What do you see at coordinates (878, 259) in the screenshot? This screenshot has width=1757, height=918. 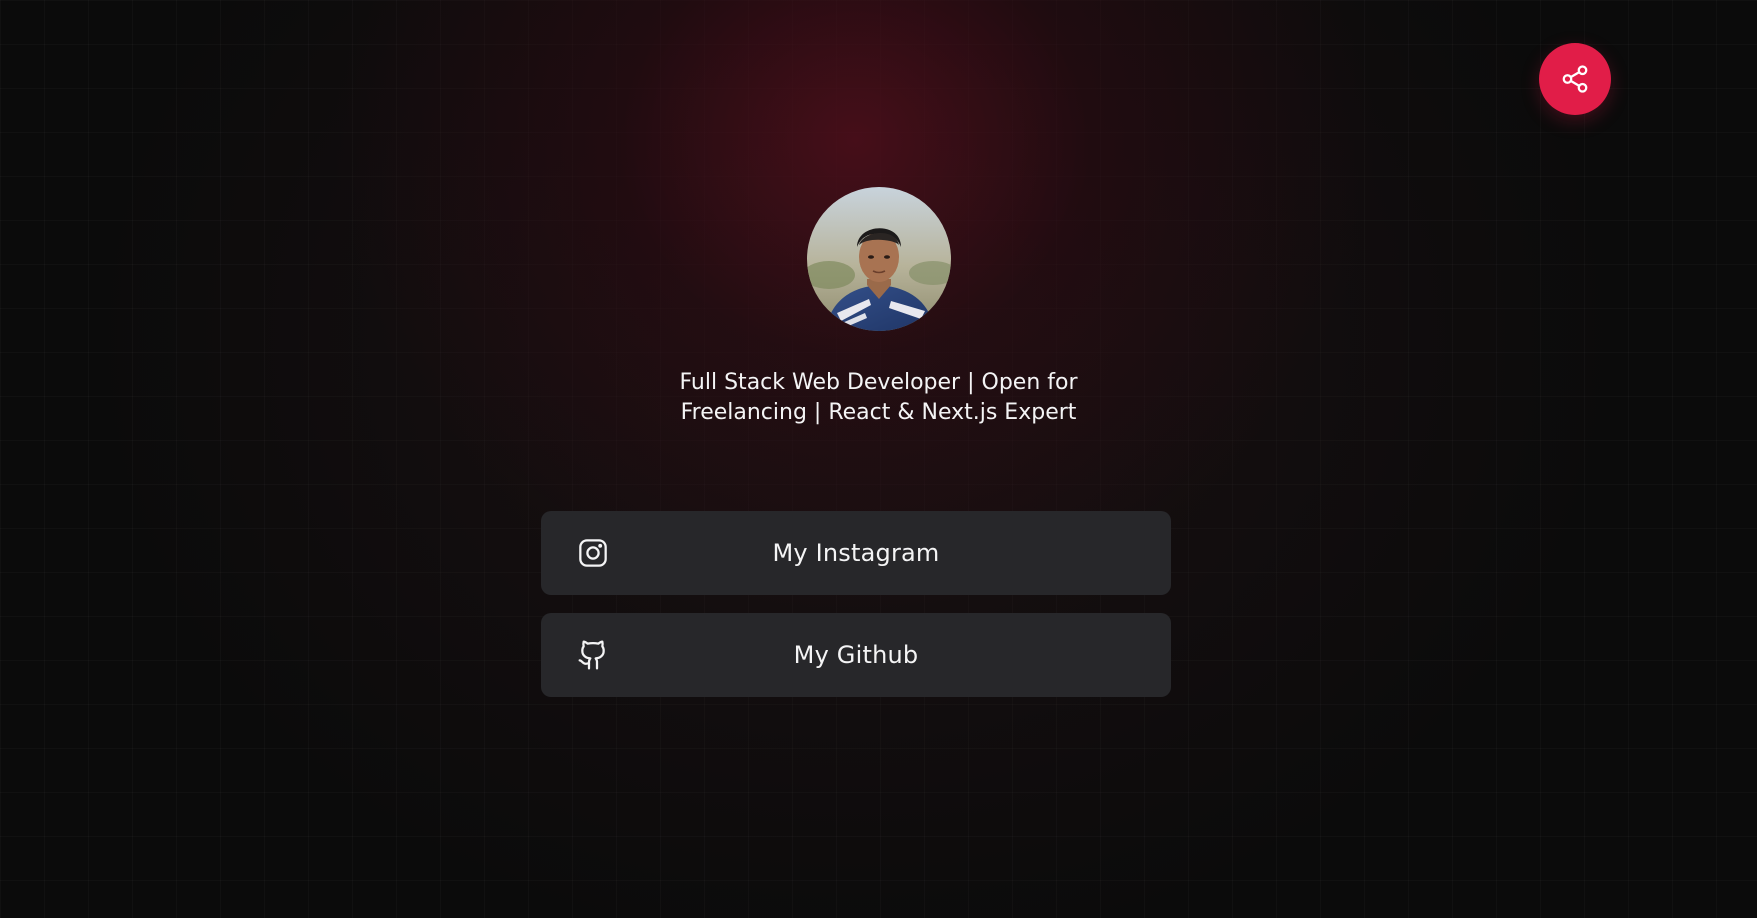 I see `avatar` at bounding box center [878, 259].